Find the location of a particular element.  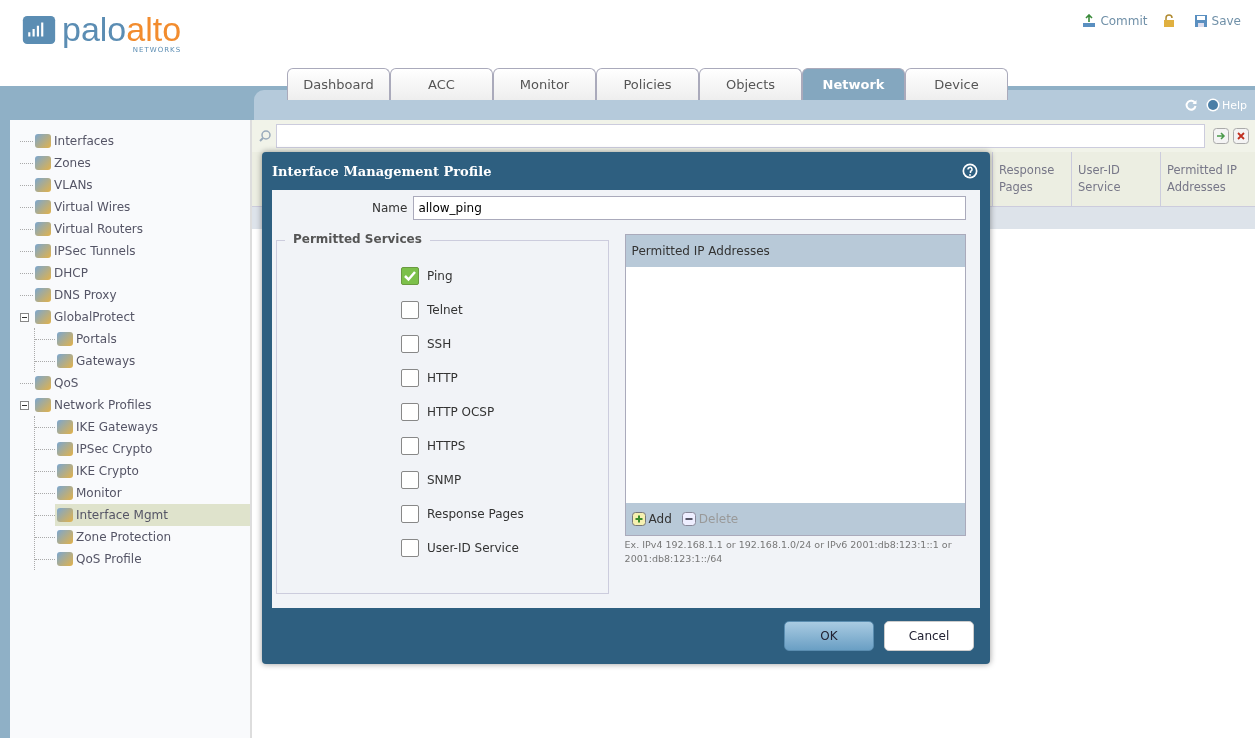

tree-item: Network Profiles is located at coordinates (141, 405).